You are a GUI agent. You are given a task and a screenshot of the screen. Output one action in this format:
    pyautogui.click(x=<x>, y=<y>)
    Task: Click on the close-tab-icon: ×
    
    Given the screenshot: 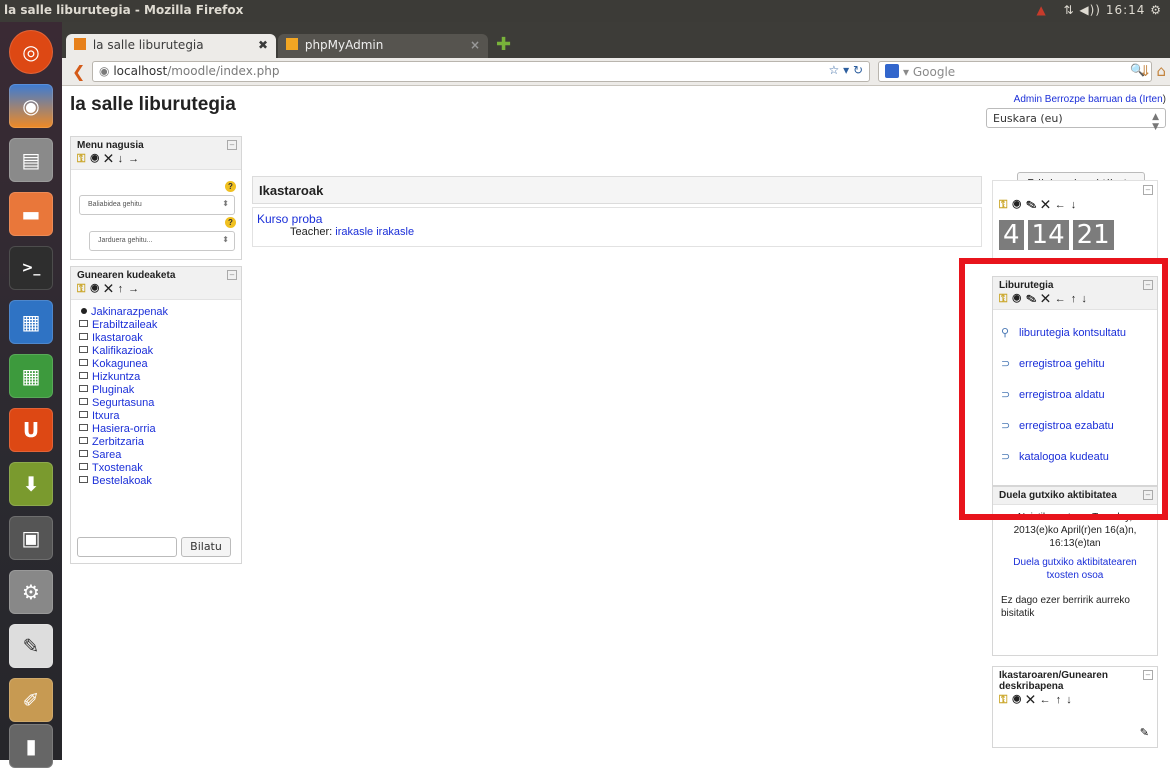 What is the action you would take?
    pyautogui.click(x=475, y=45)
    